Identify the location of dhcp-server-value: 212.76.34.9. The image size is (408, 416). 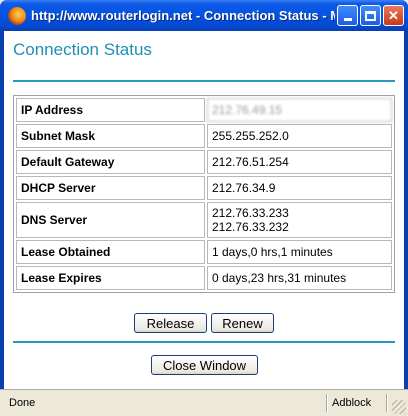
(299, 188).